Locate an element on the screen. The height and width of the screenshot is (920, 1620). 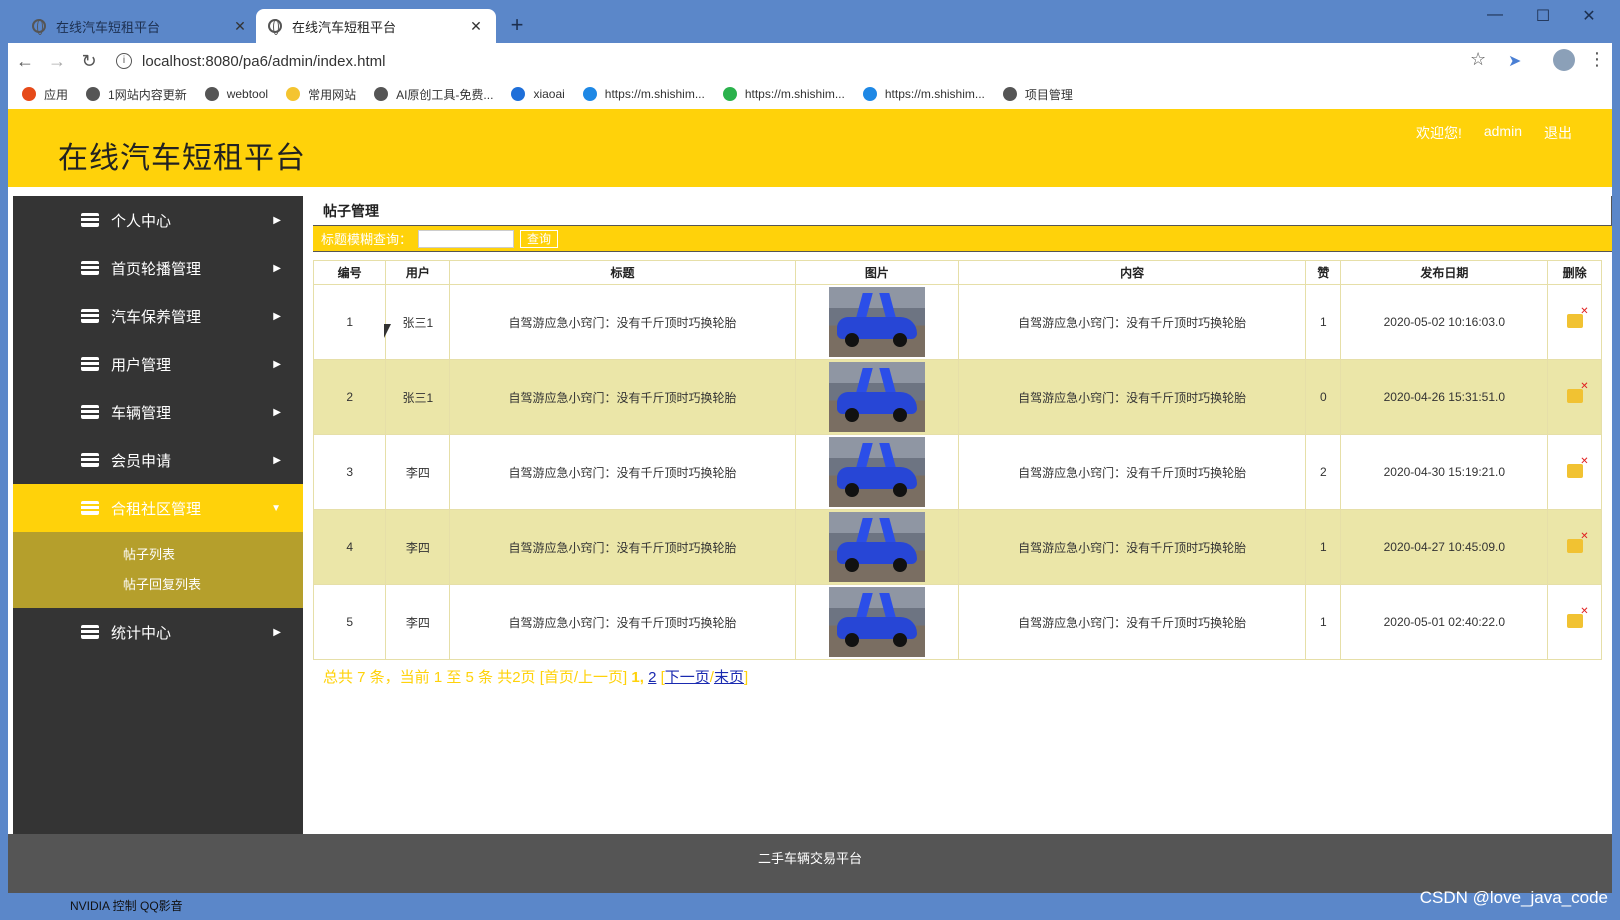
search-input is located at coordinates (466, 238).